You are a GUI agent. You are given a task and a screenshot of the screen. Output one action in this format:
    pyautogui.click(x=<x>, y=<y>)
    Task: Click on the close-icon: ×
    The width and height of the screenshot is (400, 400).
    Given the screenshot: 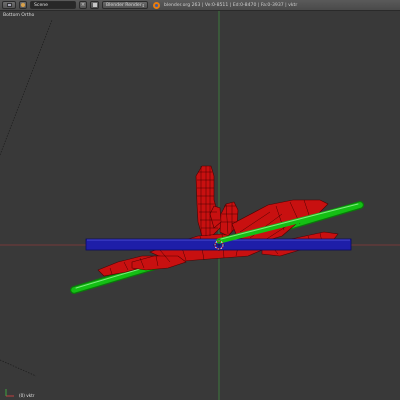 What is the action you would take?
    pyautogui.click(x=83, y=5)
    